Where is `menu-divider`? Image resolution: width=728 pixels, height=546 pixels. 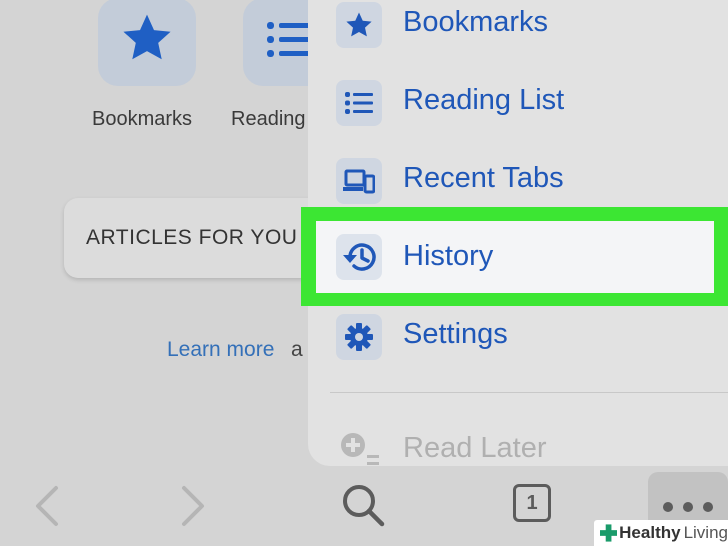 menu-divider is located at coordinates (529, 392).